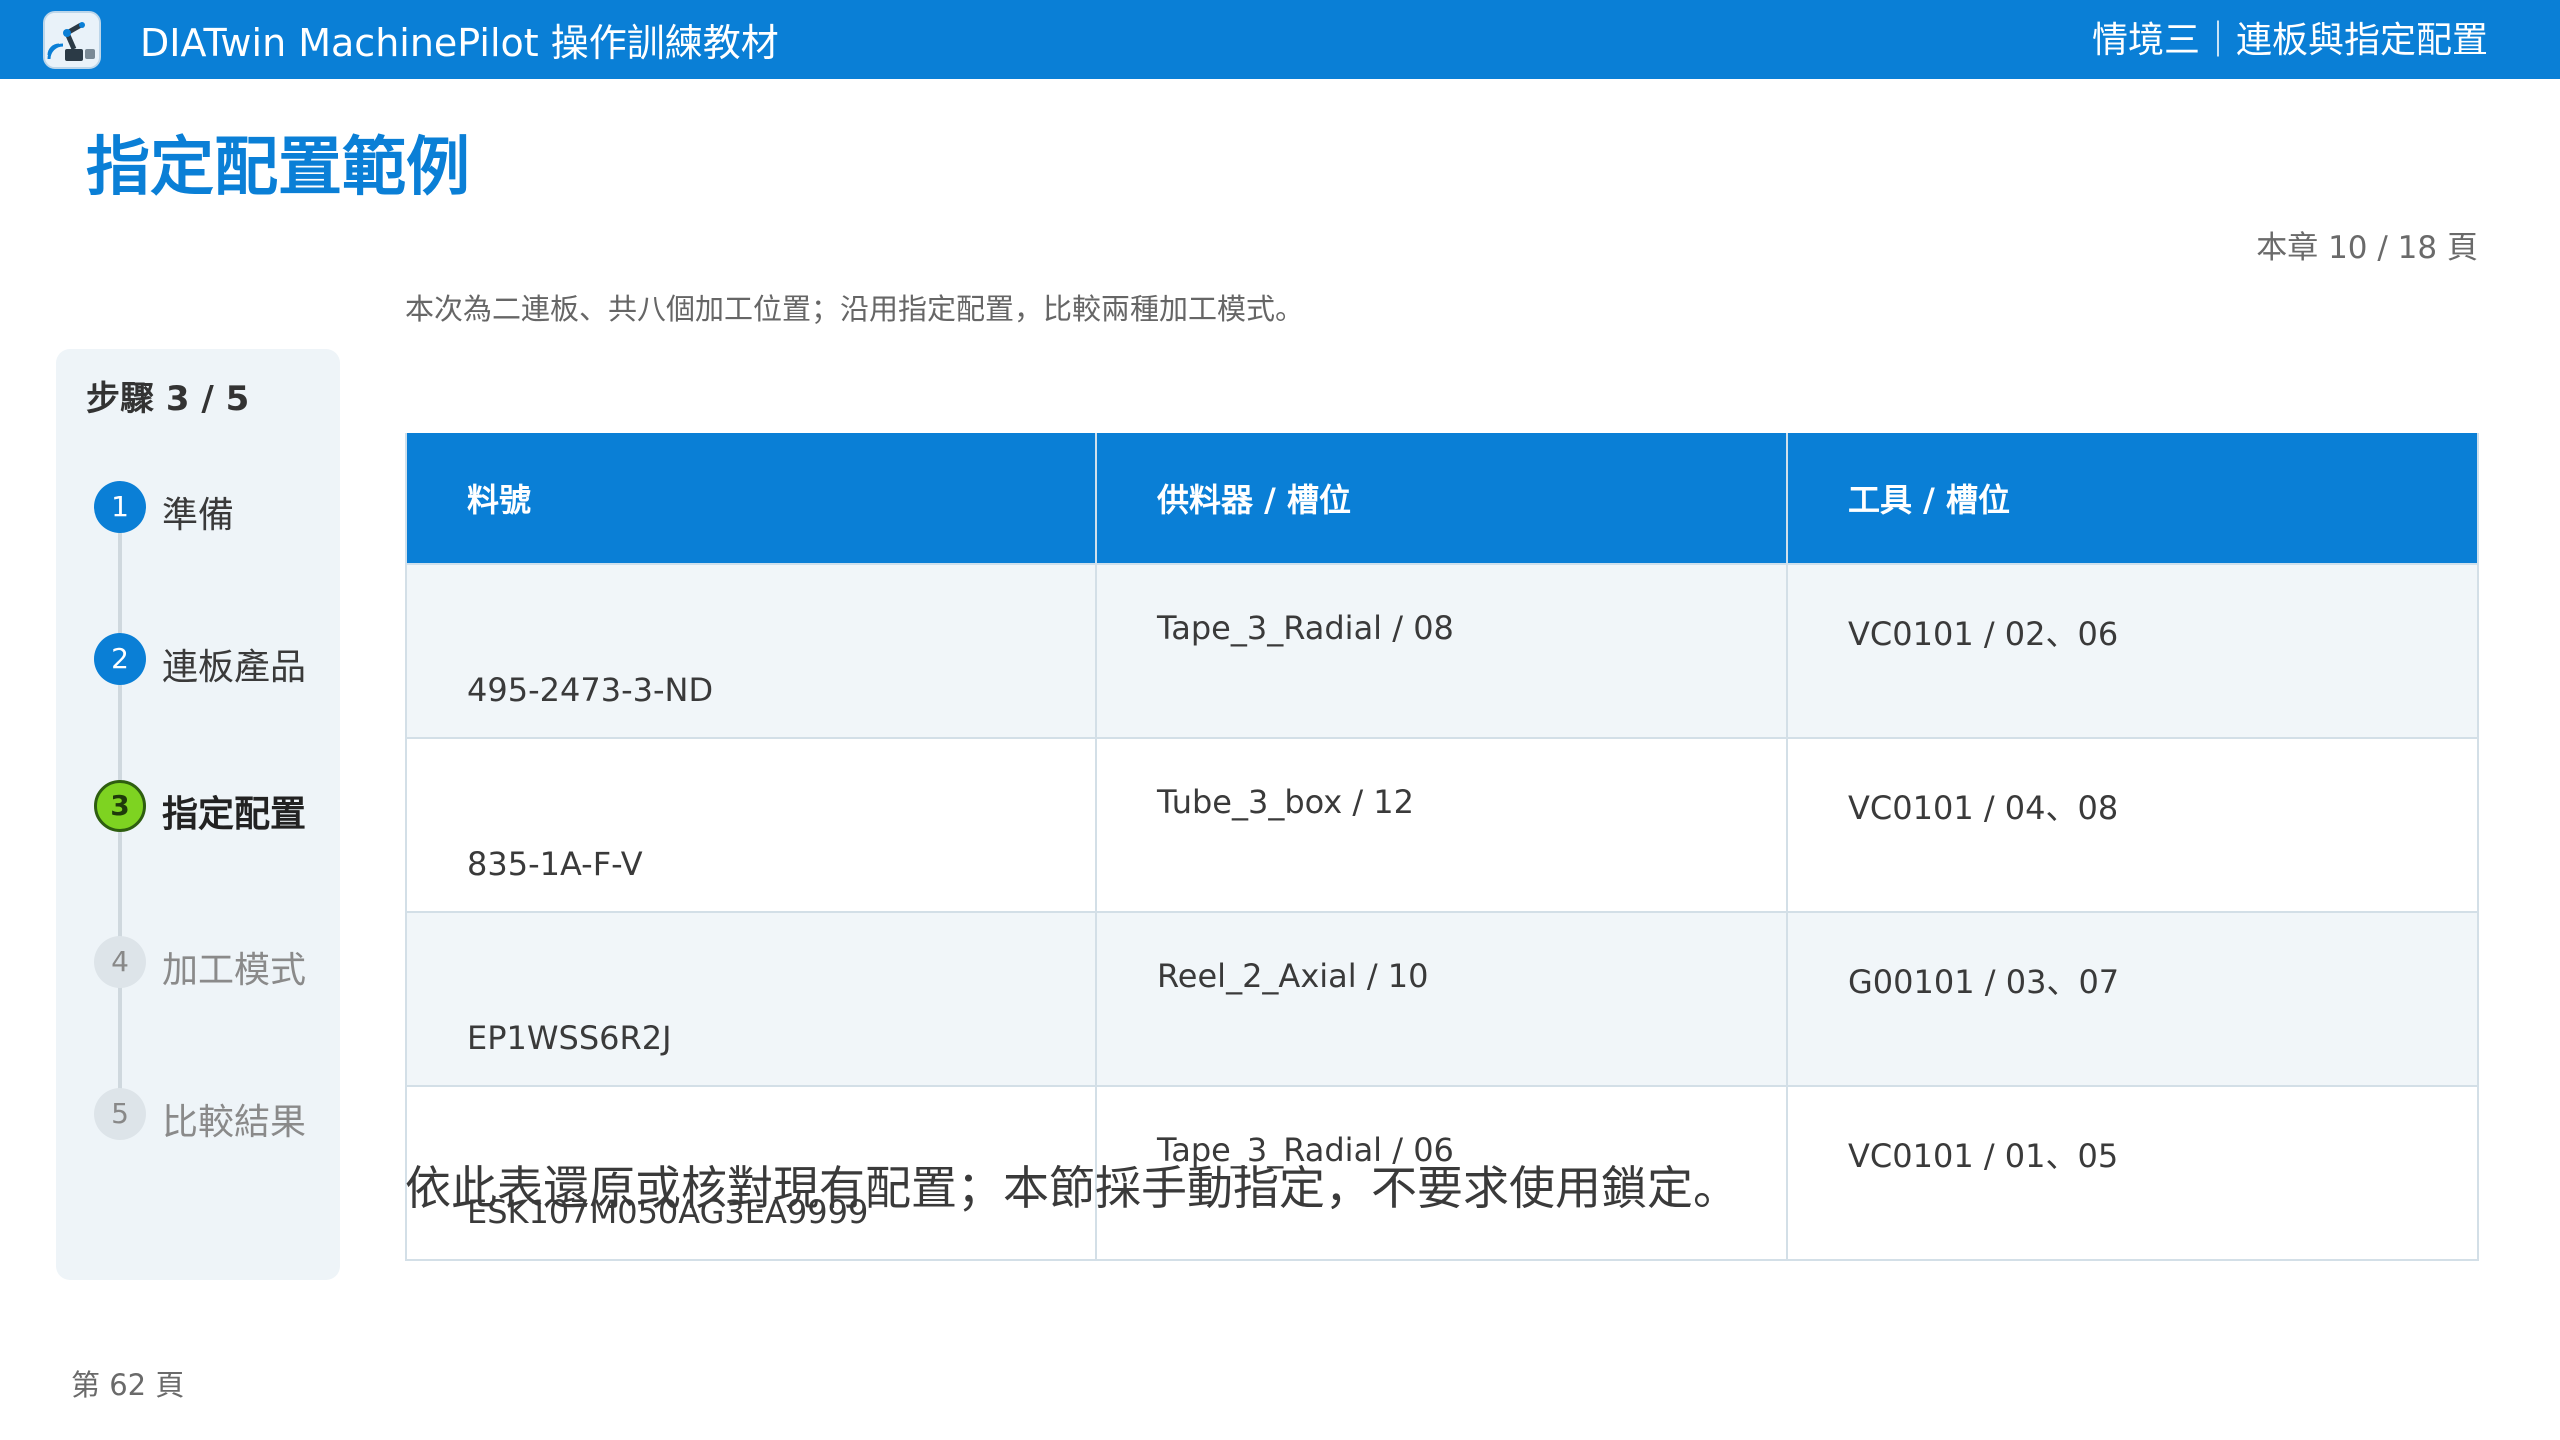 This screenshot has width=2560, height=1440. I want to click on cell-part-number: EP1WSS6R2J, so click(751, 999).